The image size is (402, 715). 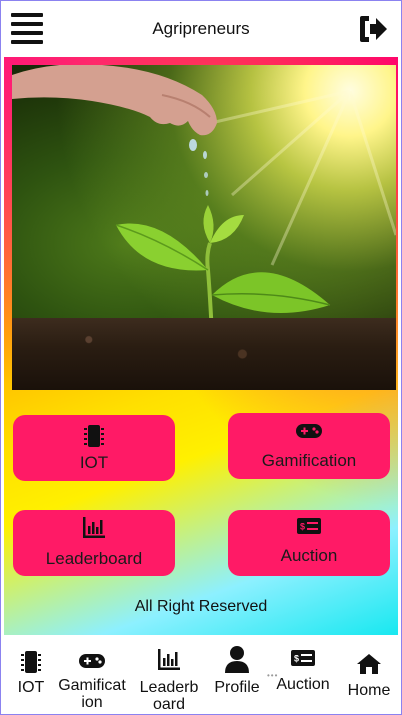 What do you see at coordinates (303, 684) in the screenshot?
I see `nav-label-auction: Auction` at bounding box center [303, 684].